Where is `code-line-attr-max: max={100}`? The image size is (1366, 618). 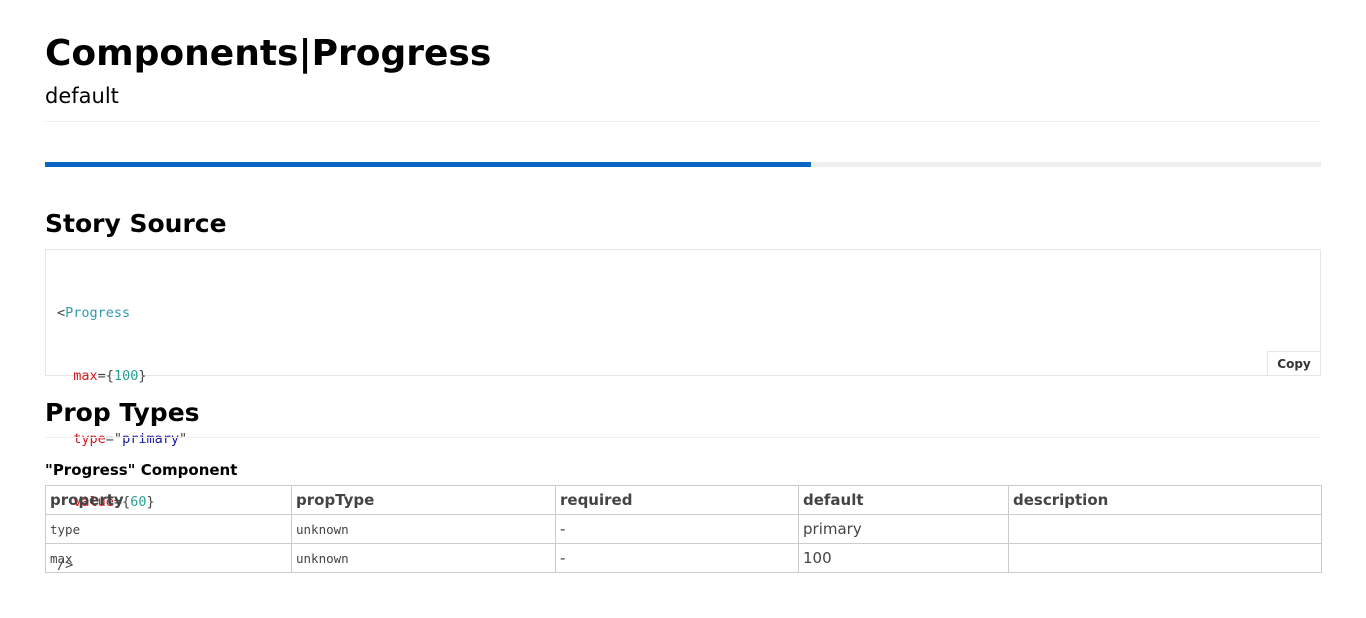 code-line-attr-max: max={100} is located at coordinates (122, 376).